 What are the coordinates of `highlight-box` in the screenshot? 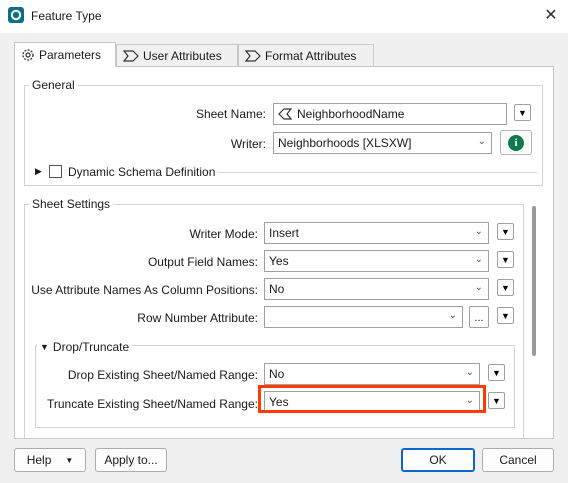 It's located at (372, 399).